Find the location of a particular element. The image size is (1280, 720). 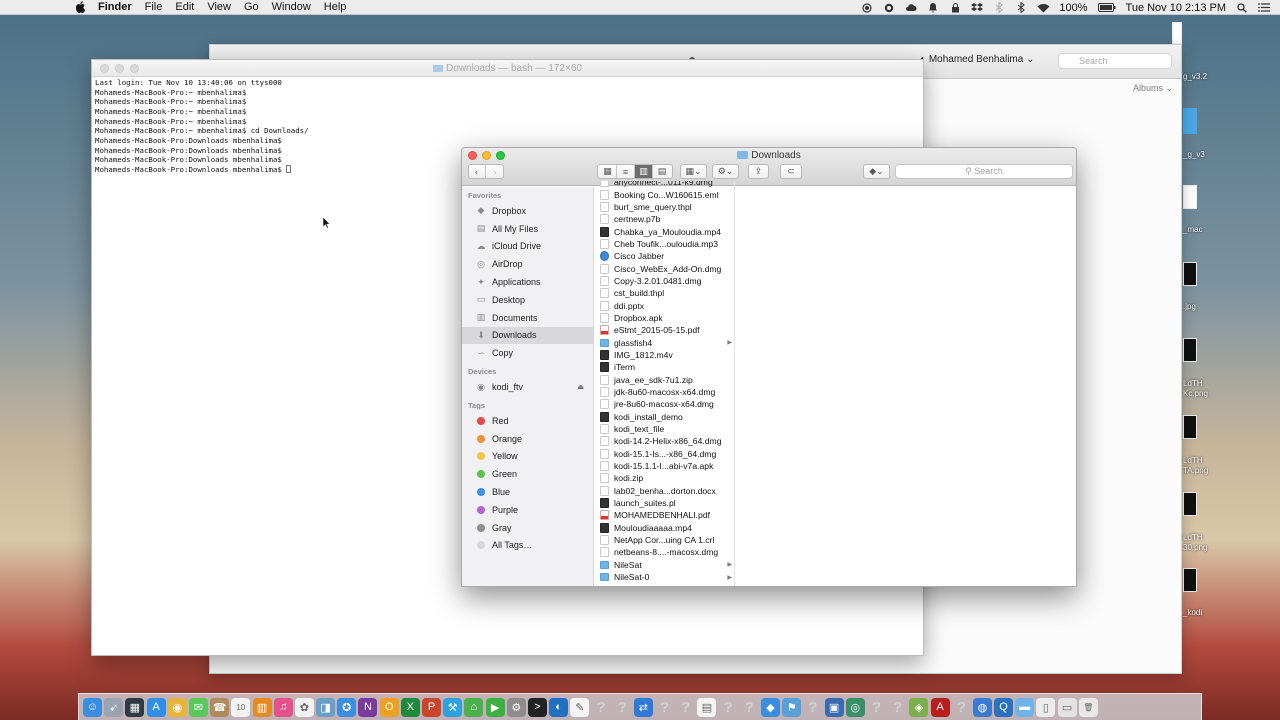

notes-dock-icon: ▤ is located at coordinates (707, 707).